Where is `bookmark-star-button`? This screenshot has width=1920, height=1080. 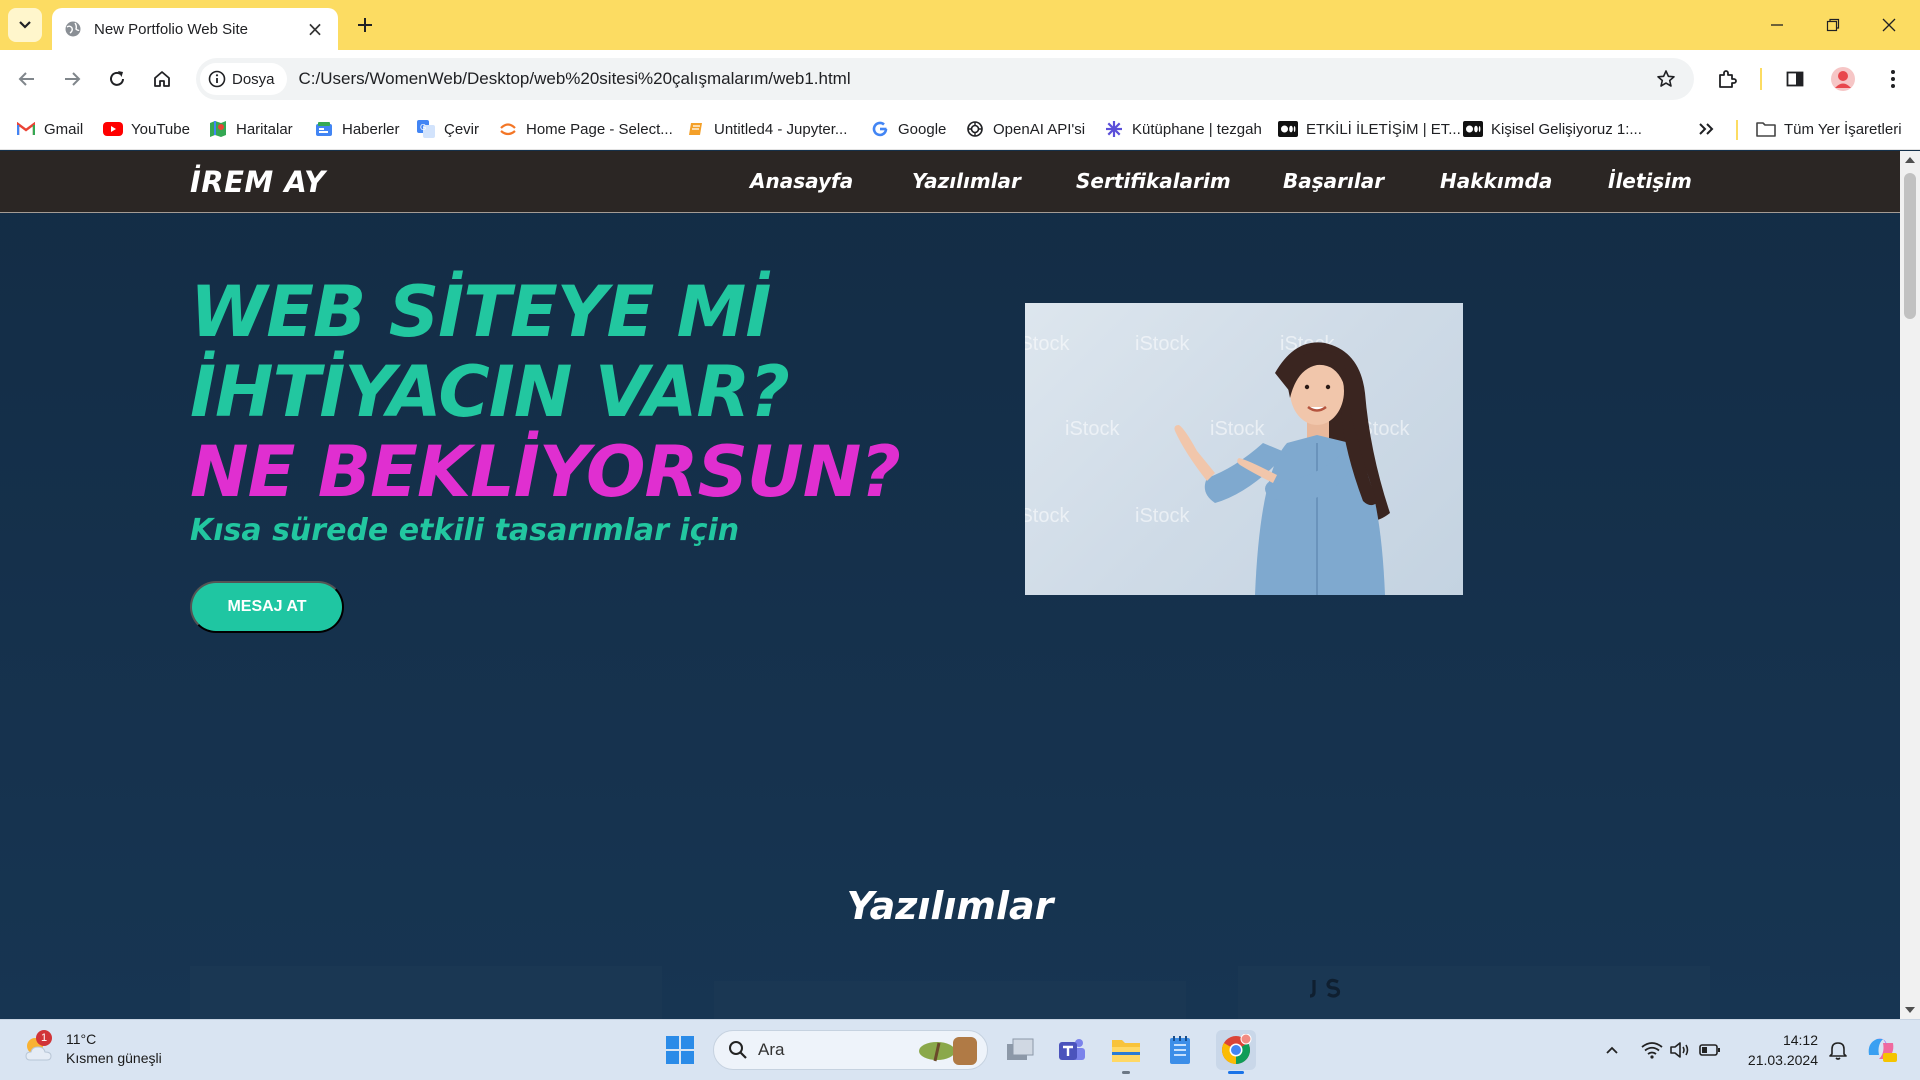
bookmark-star-button is located at coordinates (1666, 79).